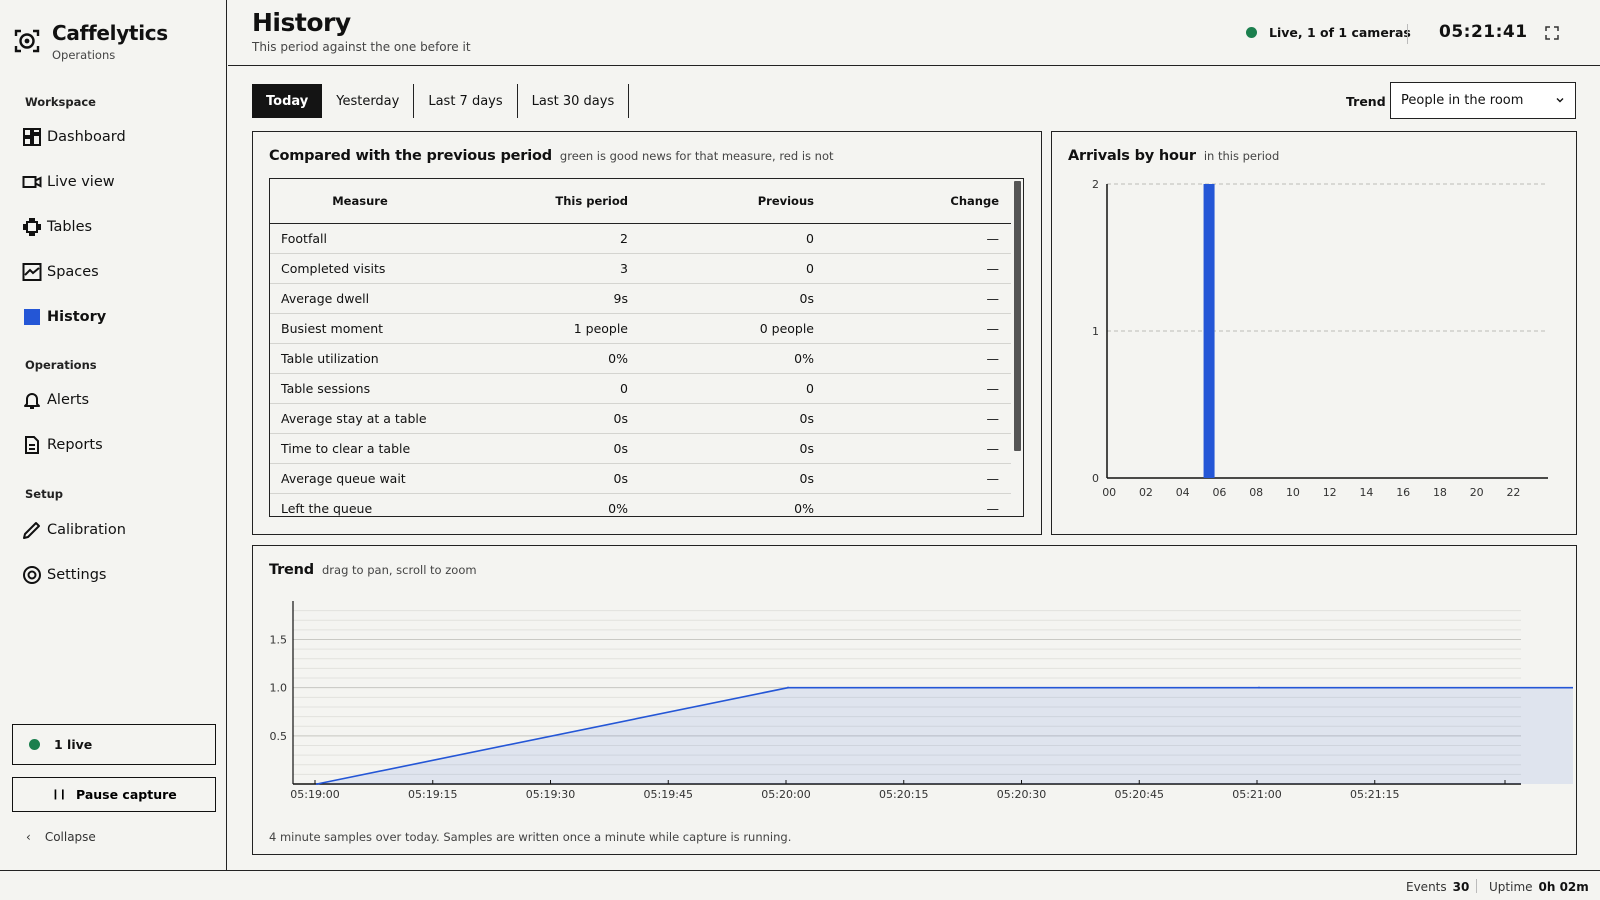 This screenshot has width=1600, height=900. What do you see at coordinates (466, 101) in the screenshot?
I see `tab-last-7-days: Last 7 days` at bounding box center [466, 101].